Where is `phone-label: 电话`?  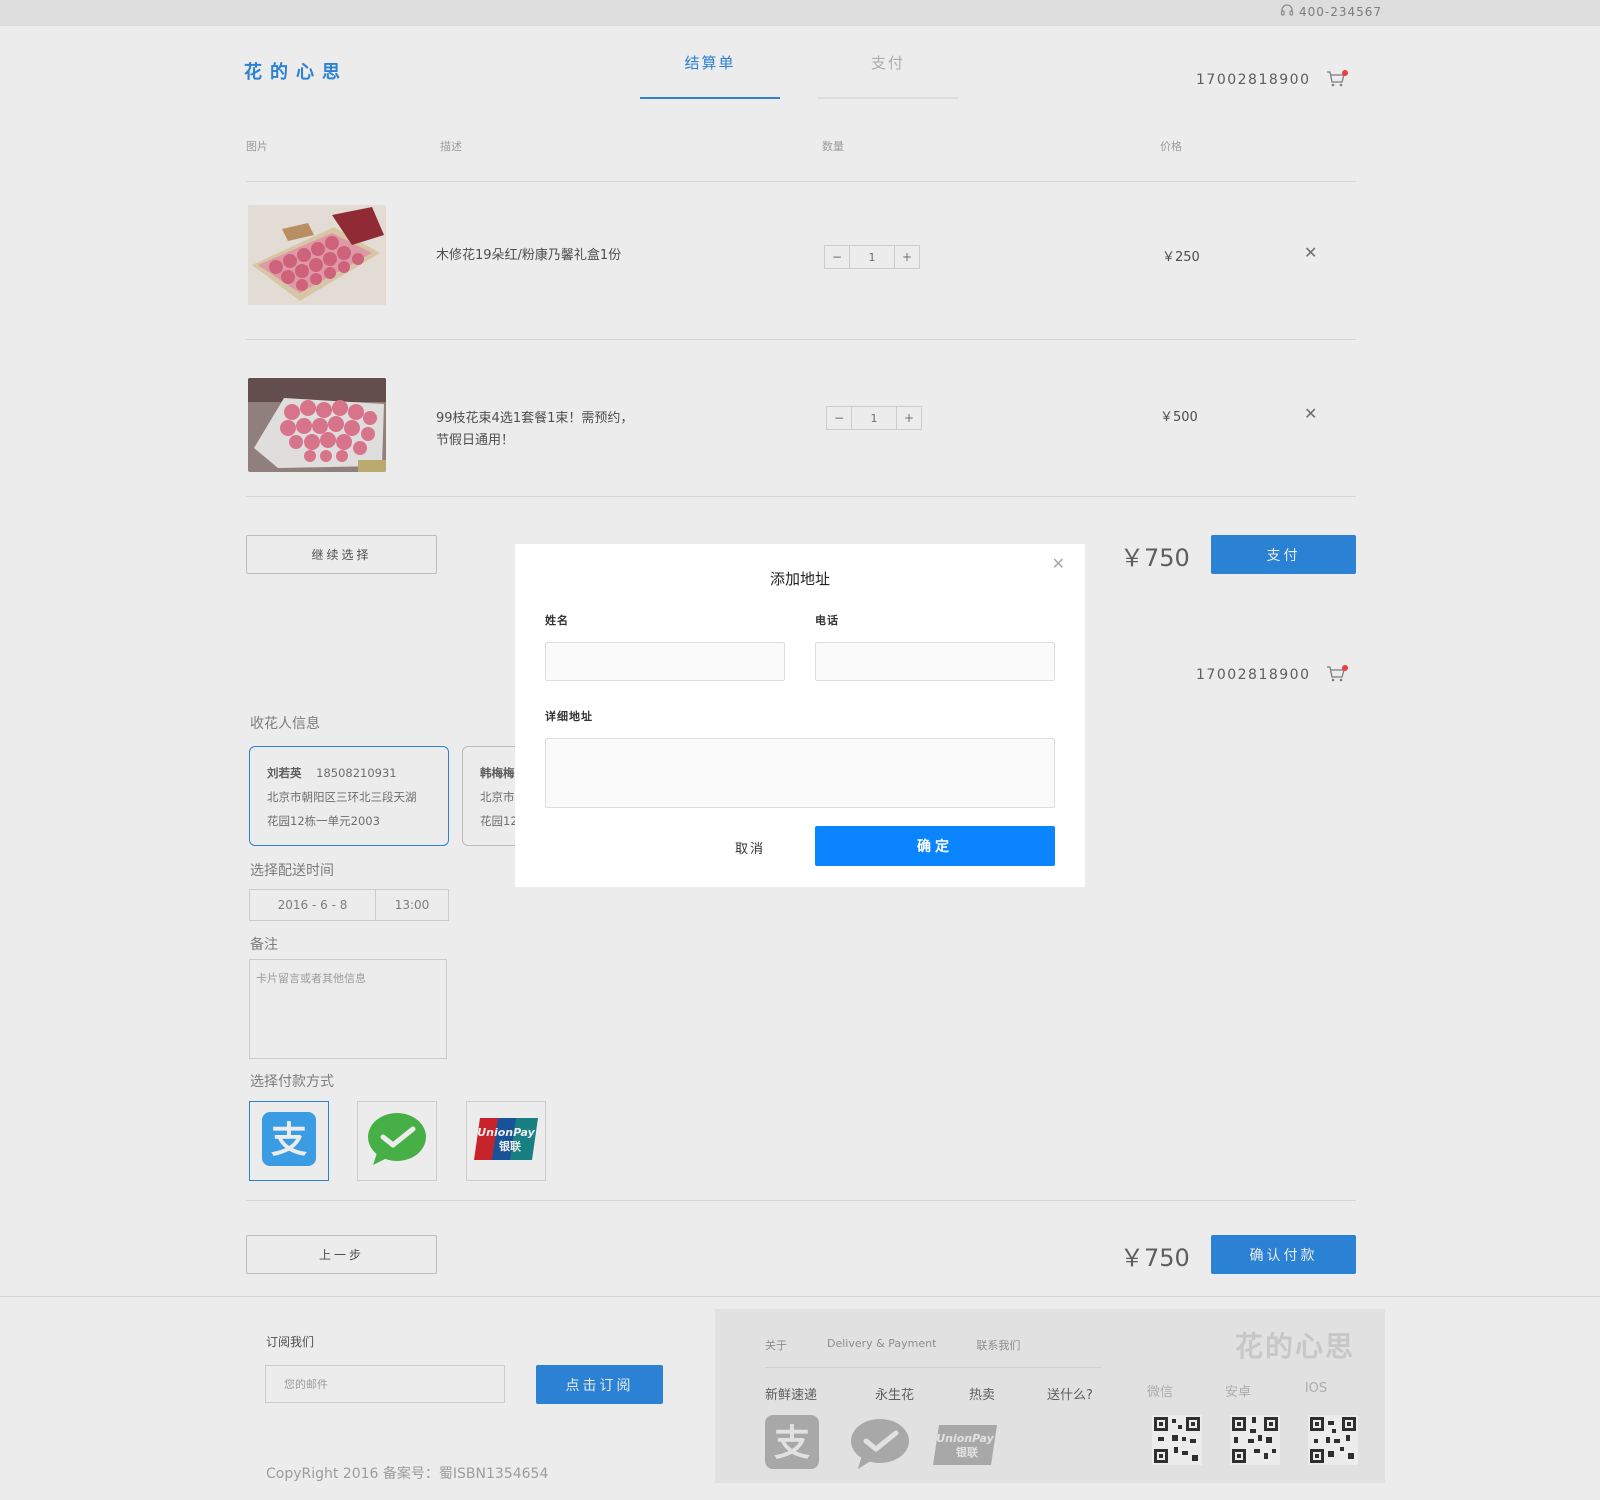 phone-label: 电话 is located at coordinates (827, 620).